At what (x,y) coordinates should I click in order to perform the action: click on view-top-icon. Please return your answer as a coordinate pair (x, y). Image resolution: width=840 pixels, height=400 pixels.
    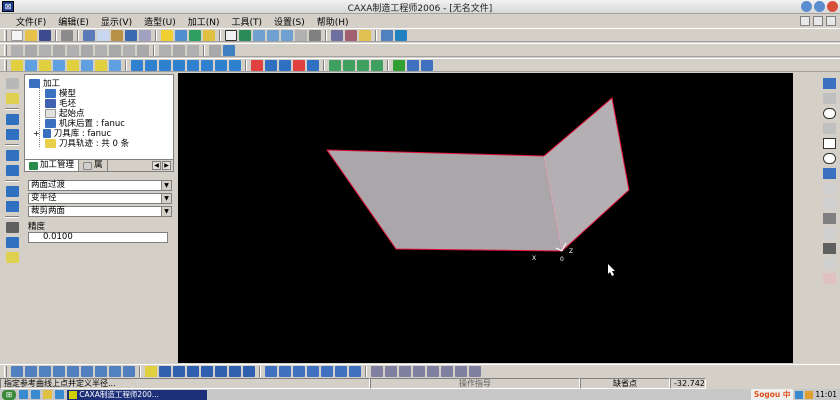
    Looking at the image, I should click on (31, 371).